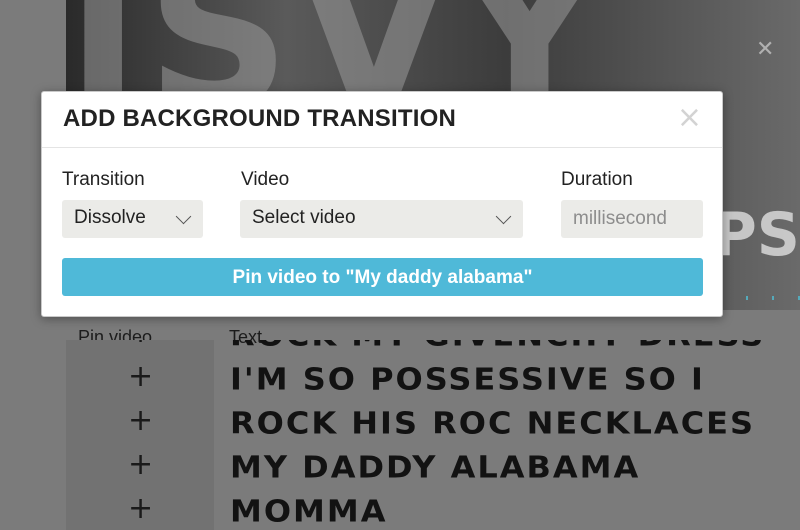 Image resolution: width=800 pixels, height=530 pixels. I want to click on modal-title: ADD BACKGROUND TRANSITION, so click(259, 118).